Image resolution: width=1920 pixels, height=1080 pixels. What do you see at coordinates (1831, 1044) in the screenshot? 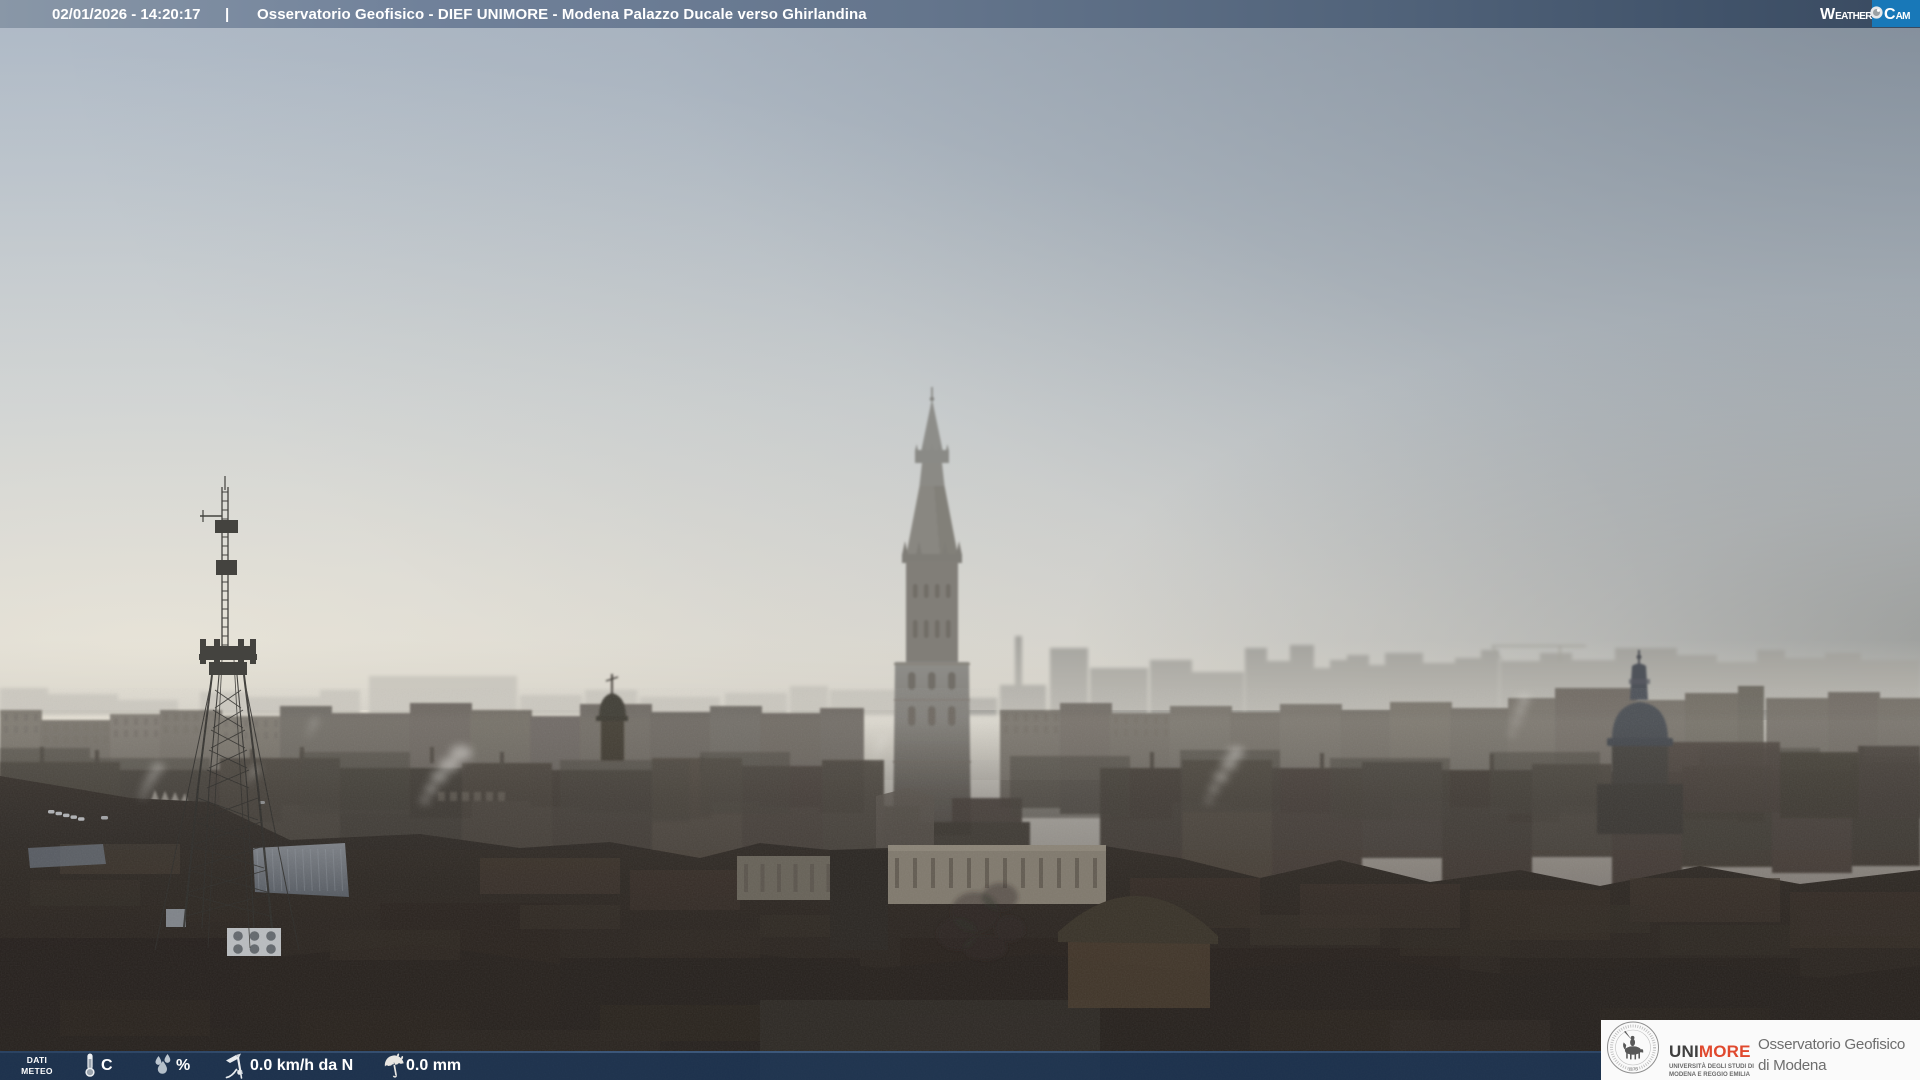
I see `svg-text: Osservatorio Geofisico` at bounding box center [1831, 1044].